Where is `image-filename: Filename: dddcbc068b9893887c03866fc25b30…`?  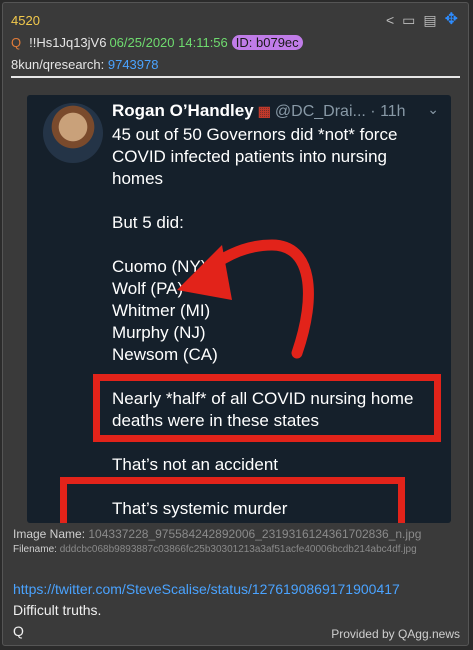
image-filename: Filename: dddcbc068b9893887c03866fc25b30… is located at coordinates (215, 549).